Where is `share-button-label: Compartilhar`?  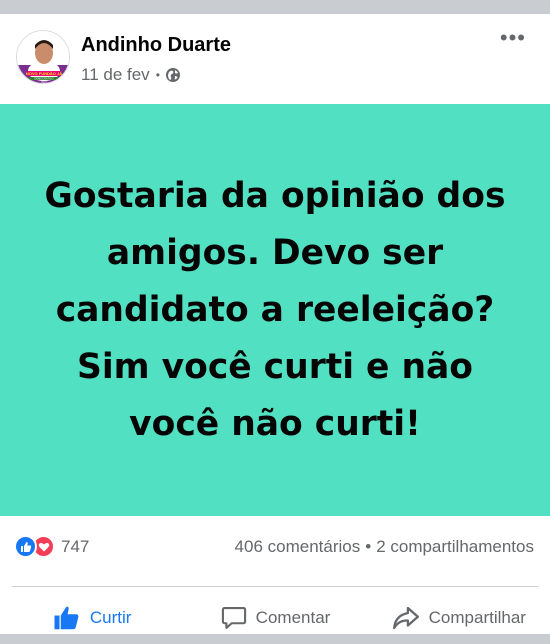
share-button-label: Compartilhar is located at coordinates (477, 617).